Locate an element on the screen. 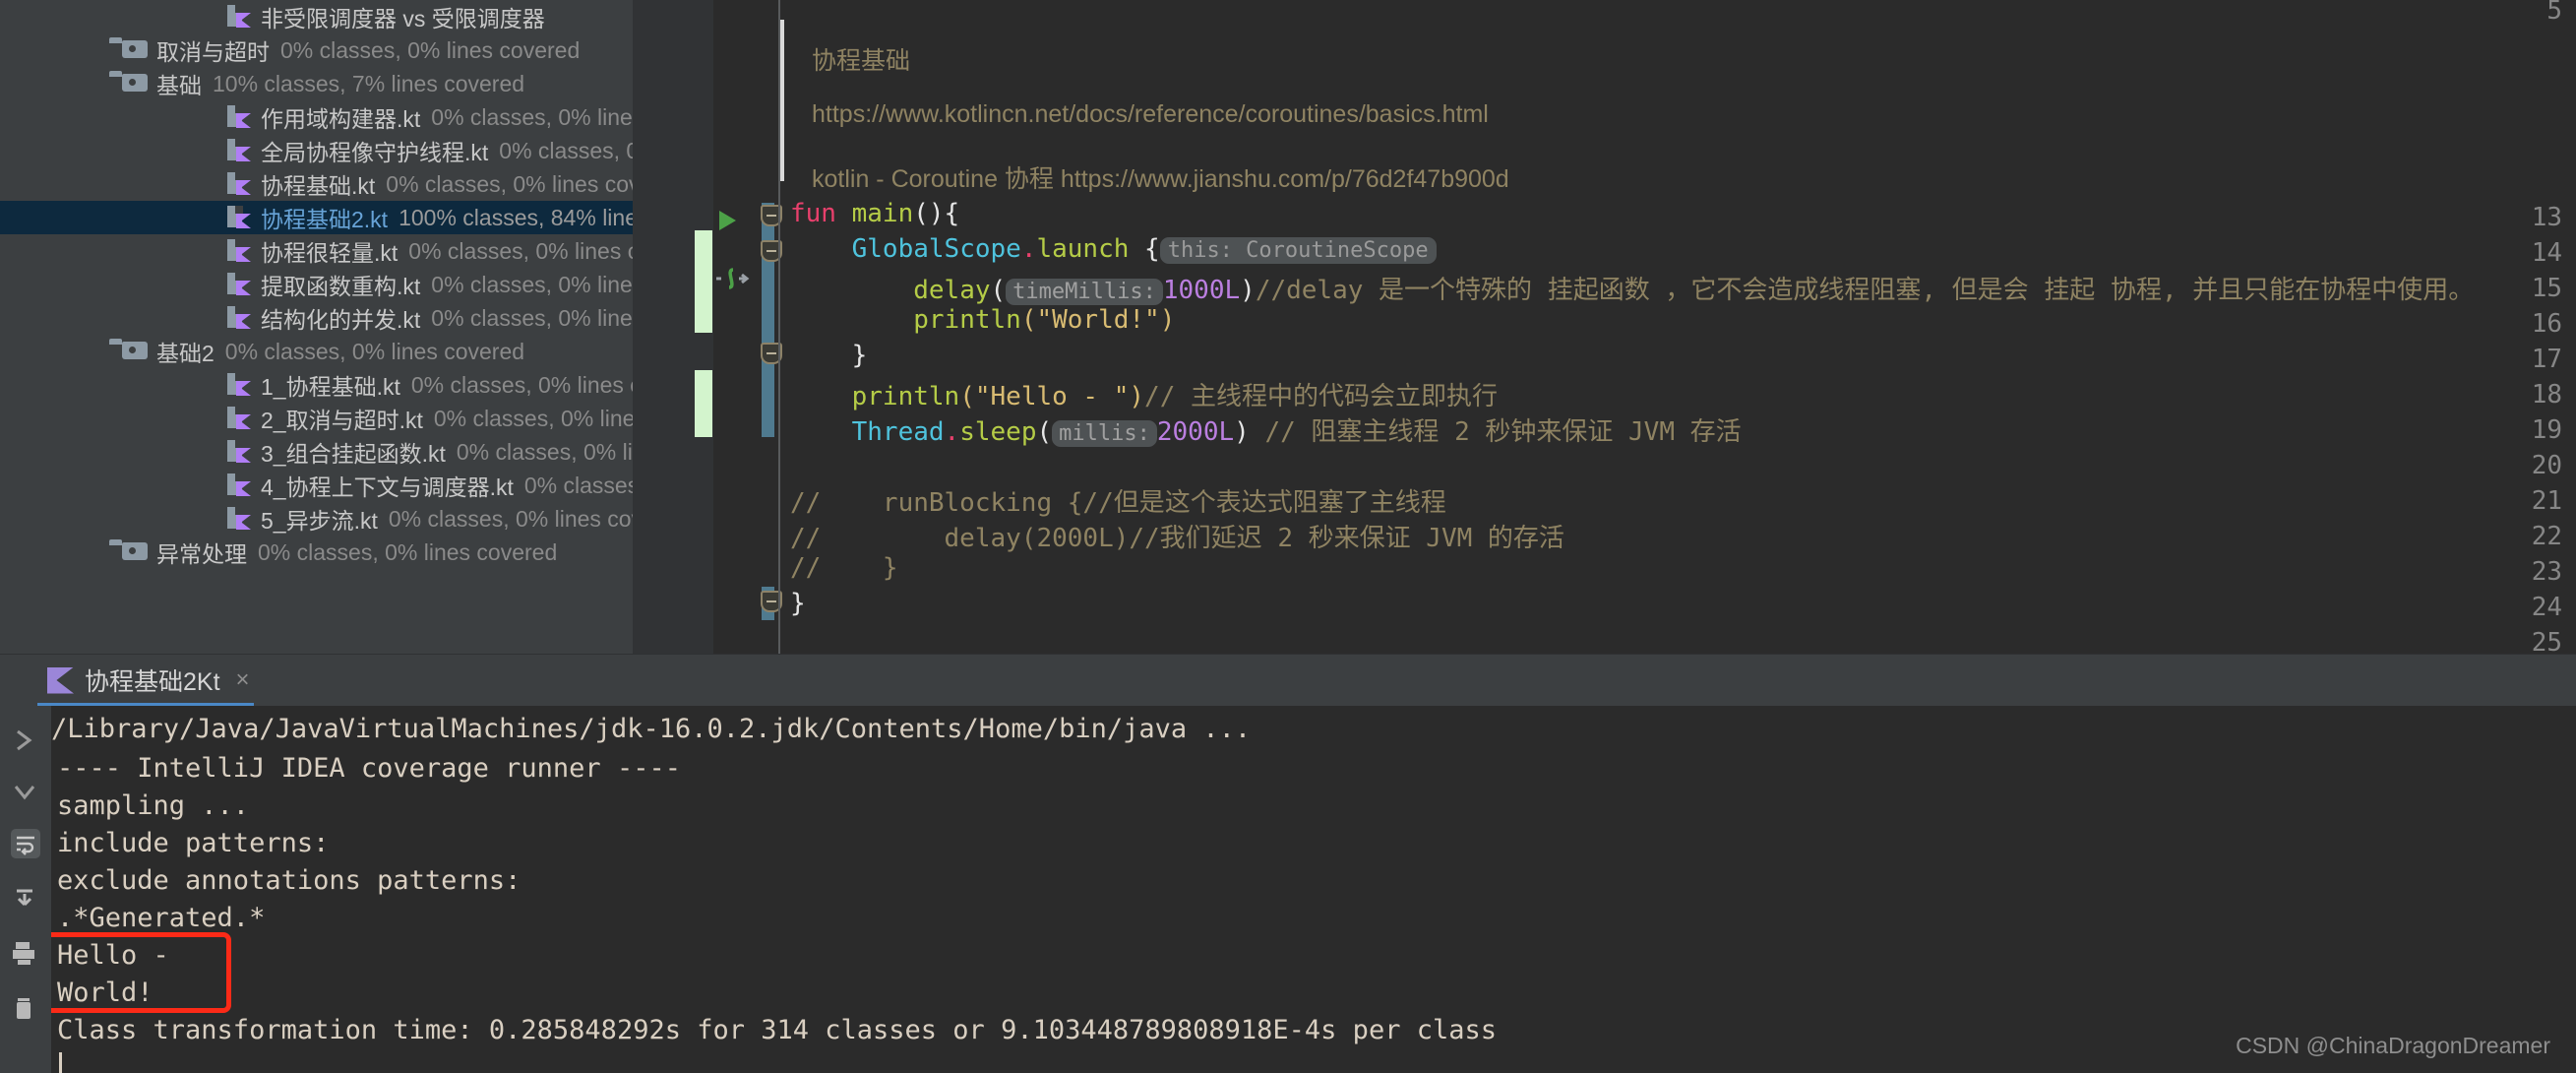  tree-row: 协程基础.kt 0% classes, 0% lines covered is located at coordinates (316, 184).